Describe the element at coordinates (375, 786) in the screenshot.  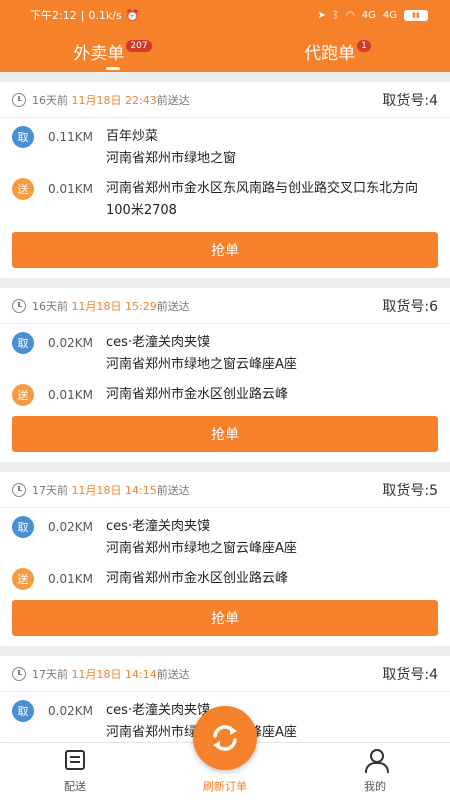
I see `nav-mine-label: 我的` at that location.